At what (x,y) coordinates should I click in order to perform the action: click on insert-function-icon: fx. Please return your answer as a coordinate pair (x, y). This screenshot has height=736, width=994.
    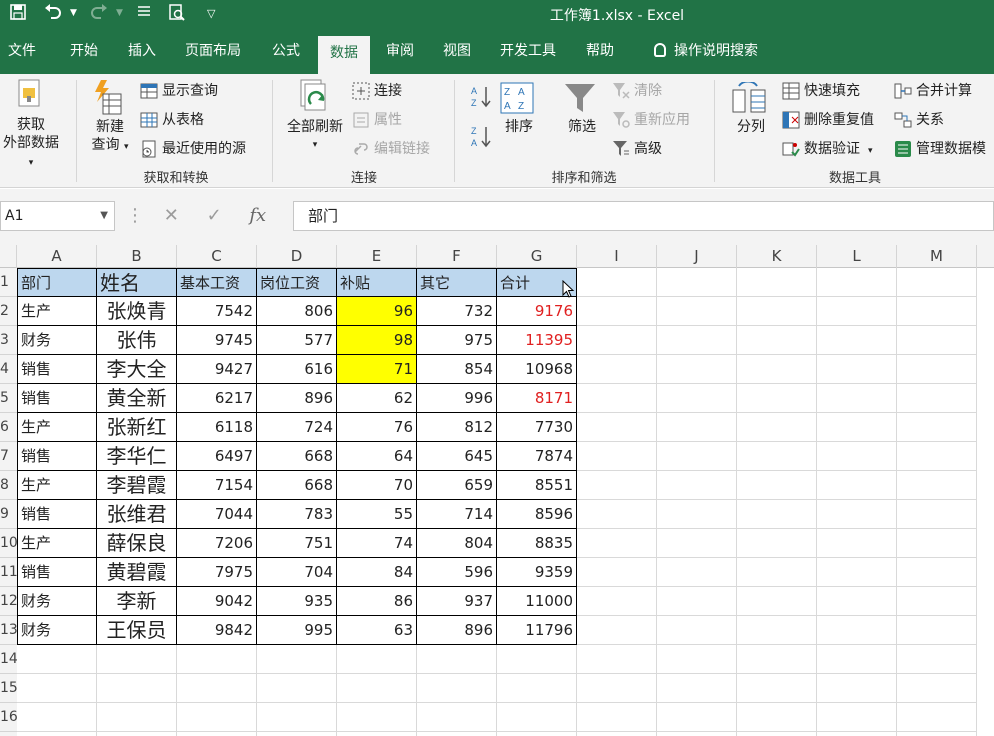
    Looking at the image, I should click on (257, 215).